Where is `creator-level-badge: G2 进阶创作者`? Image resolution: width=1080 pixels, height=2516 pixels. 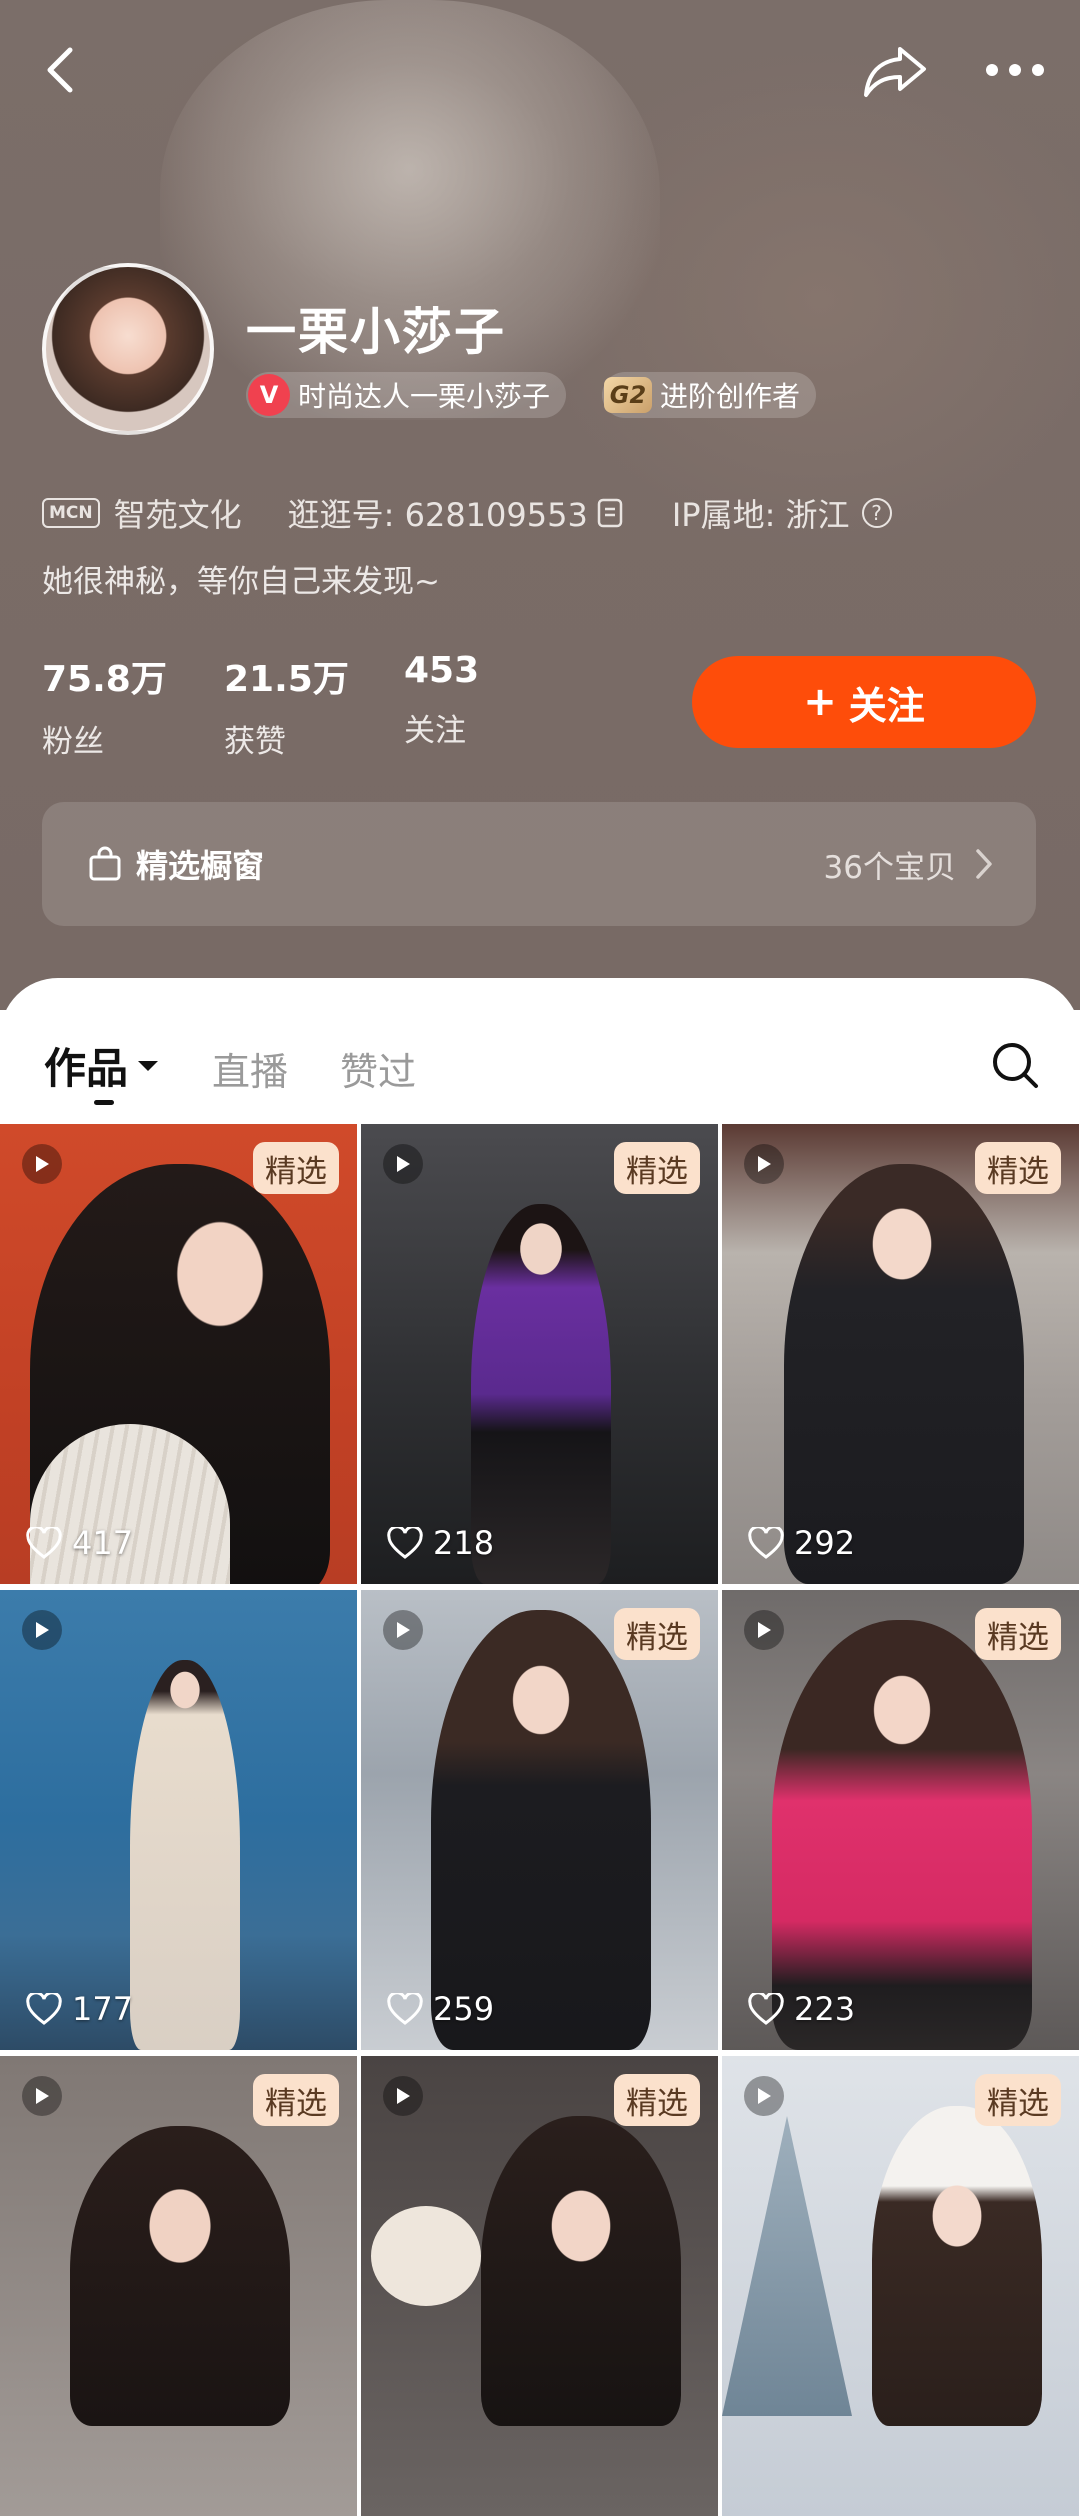
creator-level-badge: G2 进阶创作者 is located at coordinates (709, 395).